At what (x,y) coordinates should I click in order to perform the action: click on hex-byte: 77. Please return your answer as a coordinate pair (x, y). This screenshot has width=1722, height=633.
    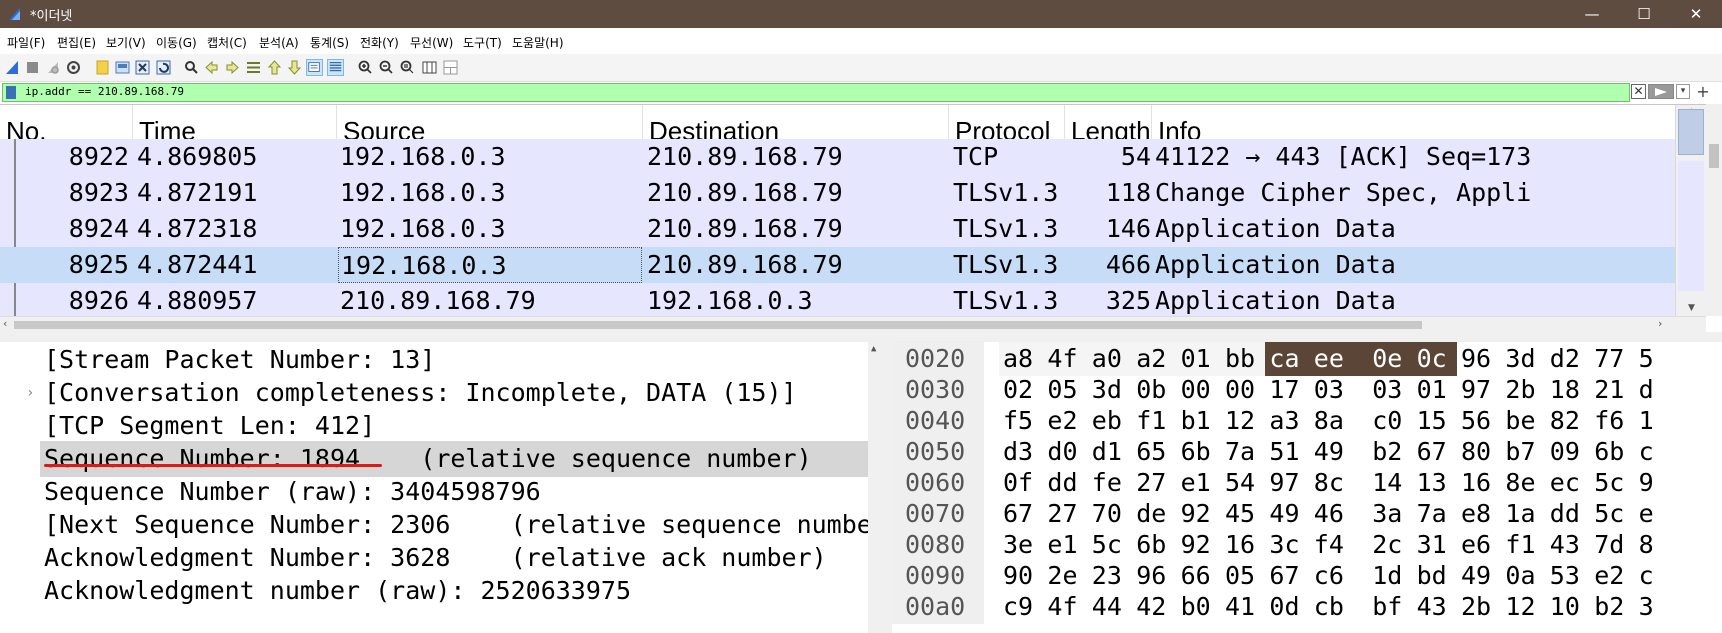
    Looking at the image, I should click on (1612, 359).